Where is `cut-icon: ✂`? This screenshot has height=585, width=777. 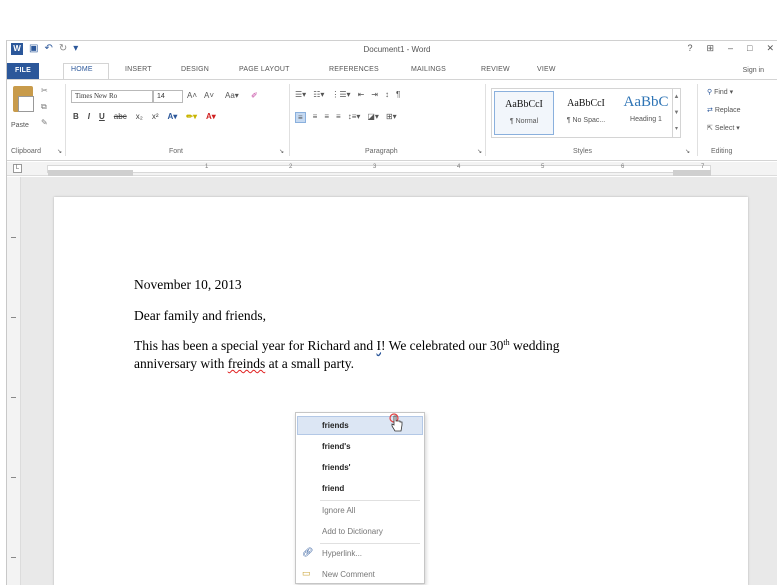 cut-icon: ✂ is located at coordinates (44, 90).